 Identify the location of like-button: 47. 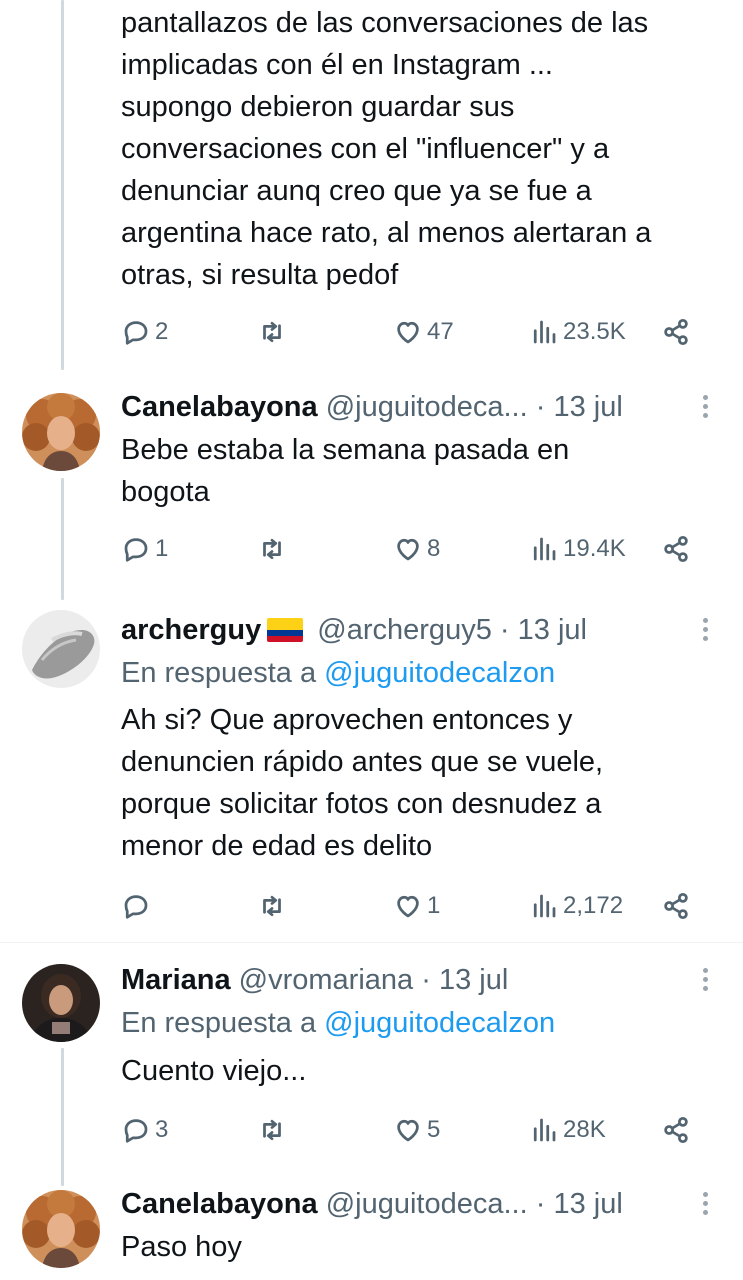
(423, 332).